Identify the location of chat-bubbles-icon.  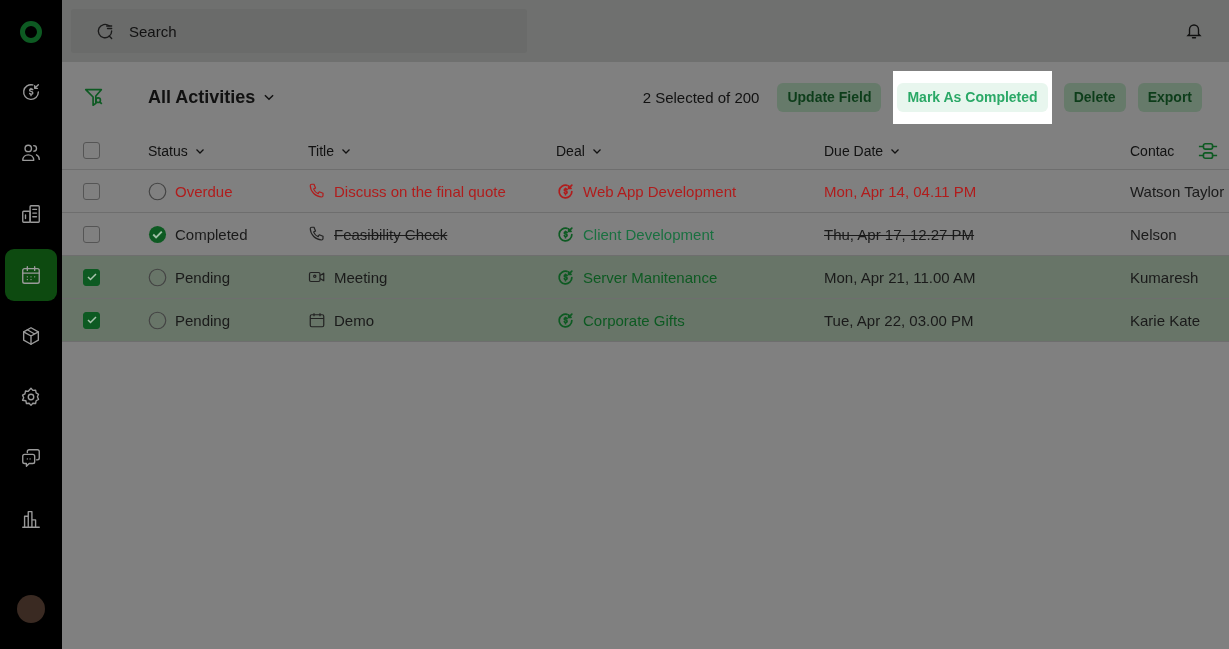
(31, 458).